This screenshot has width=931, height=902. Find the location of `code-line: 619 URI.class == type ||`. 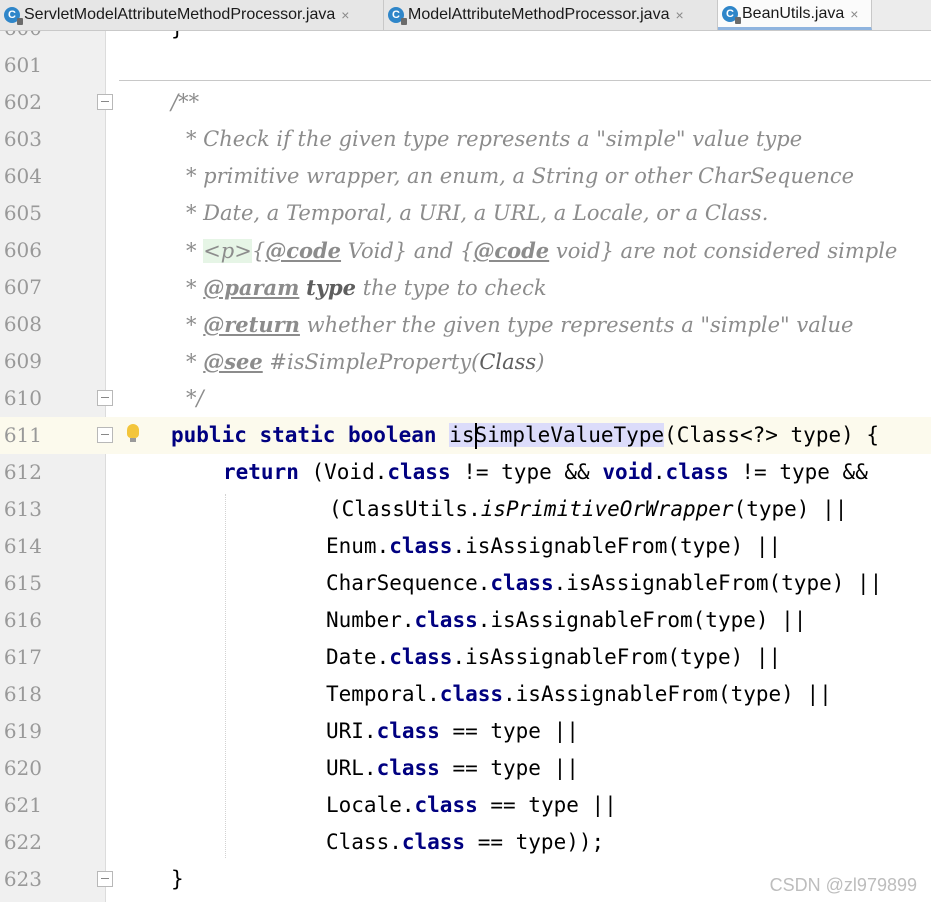

code-line: 619 URI.class == type || is located at coordinates (465, 731).